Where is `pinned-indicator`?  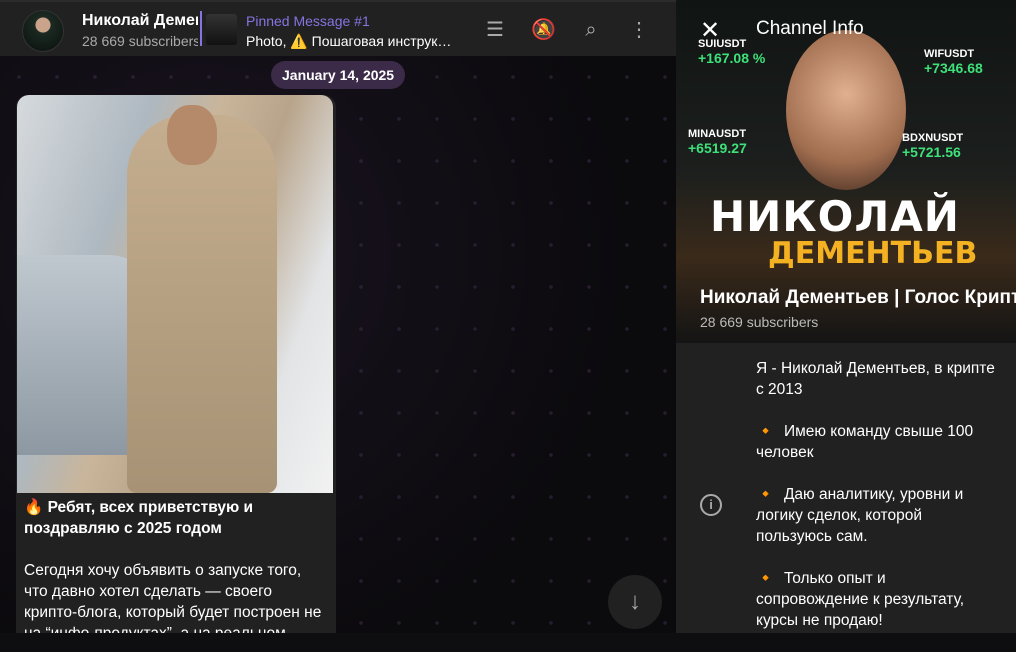
pinned-indicator is located at coordinates (201, 28).